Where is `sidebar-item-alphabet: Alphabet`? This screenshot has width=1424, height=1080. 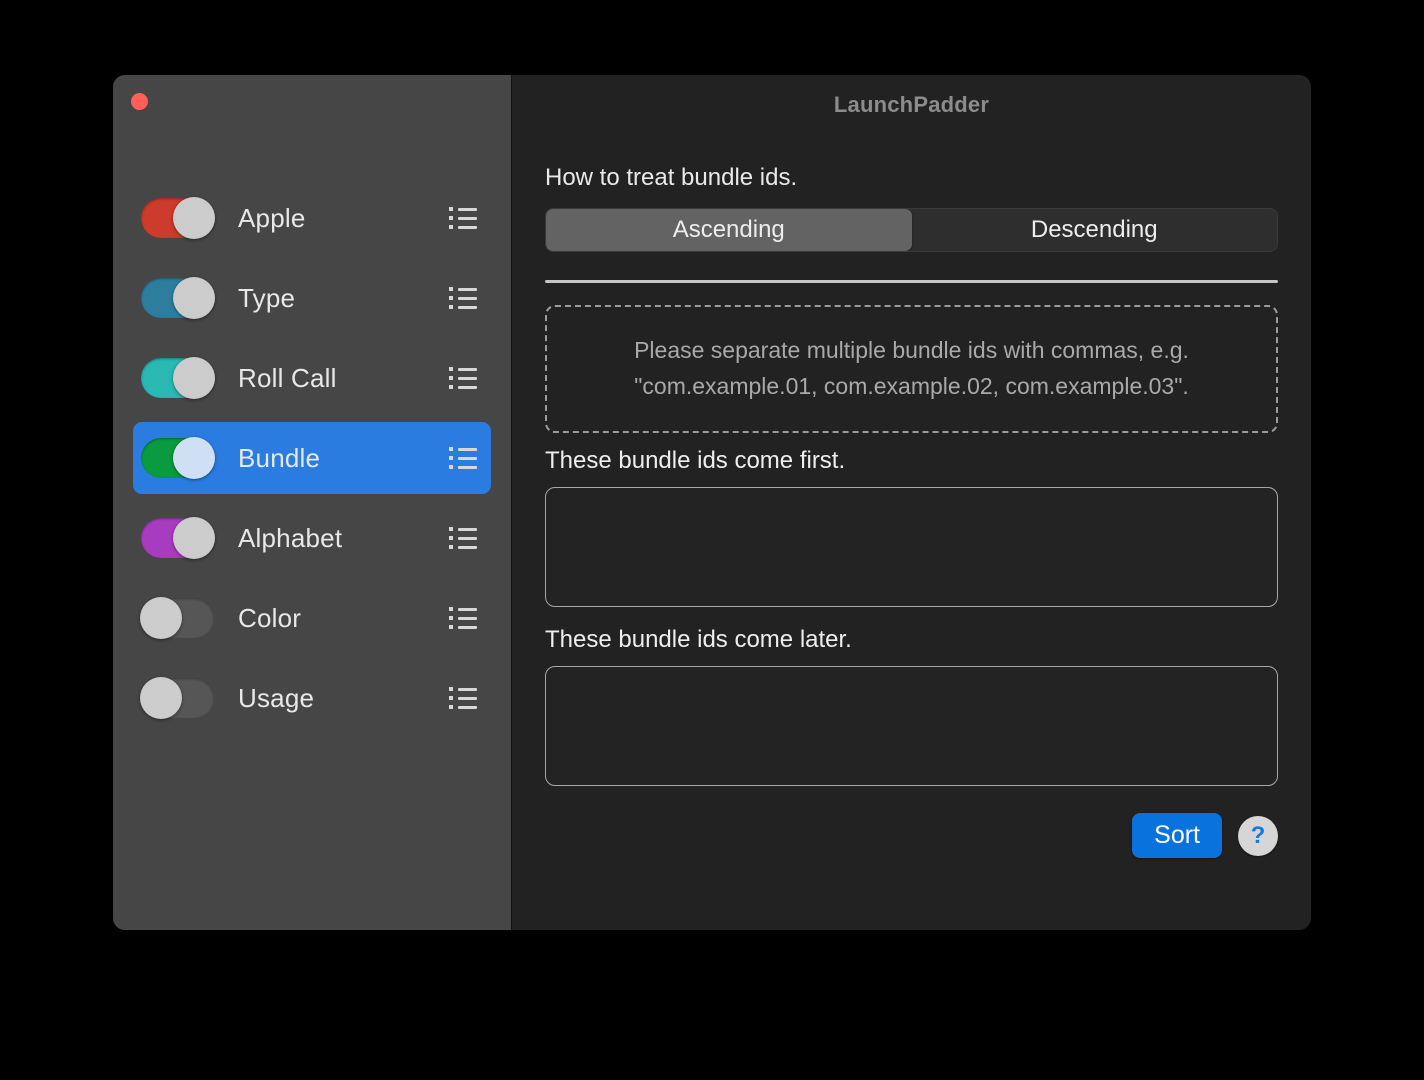
sidebar-item-alphabet: Alphabet is located at coordinates (312, 538).